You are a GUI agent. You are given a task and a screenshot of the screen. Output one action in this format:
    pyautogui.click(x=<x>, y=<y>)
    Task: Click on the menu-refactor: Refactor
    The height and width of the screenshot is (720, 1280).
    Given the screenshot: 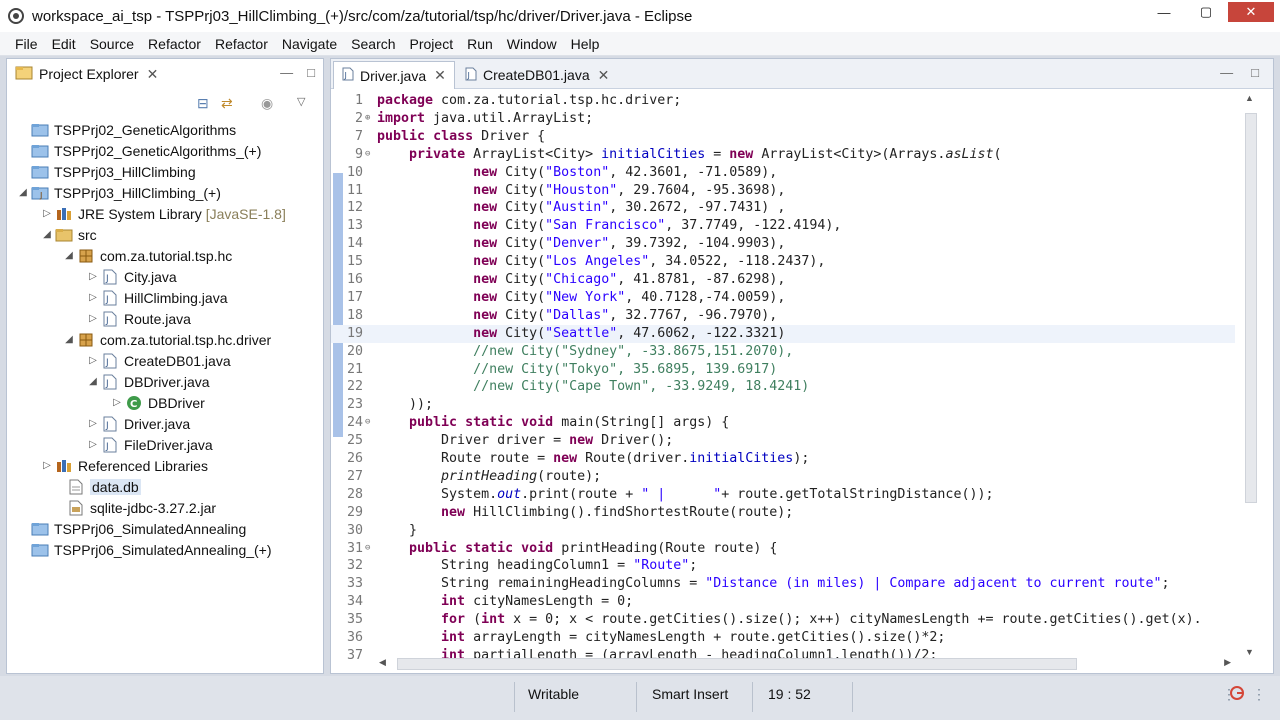 What is the action you would take?
    pyautogui.click(x=174, y=44)
    